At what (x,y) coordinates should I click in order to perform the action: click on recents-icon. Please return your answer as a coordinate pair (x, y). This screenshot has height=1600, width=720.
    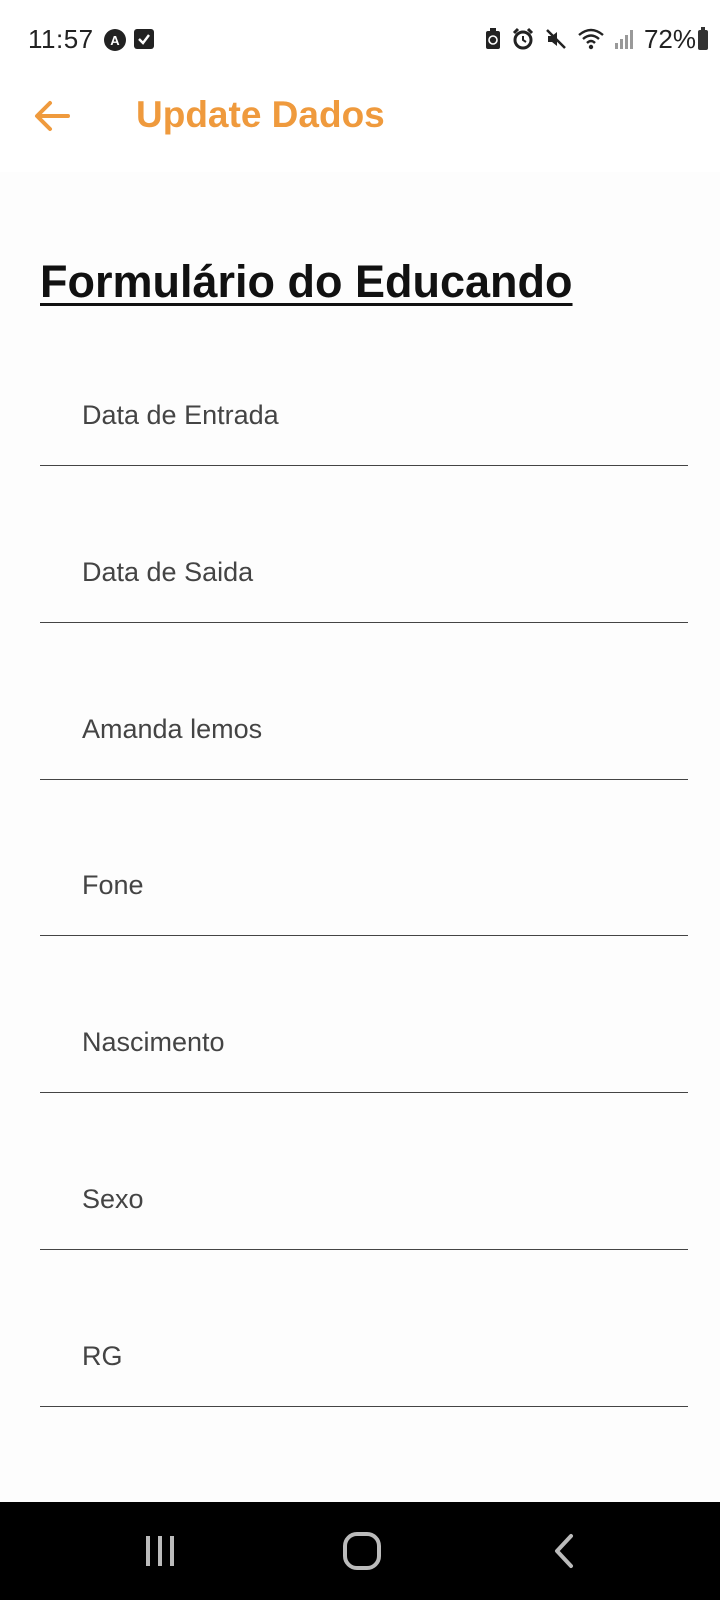
    Looking at the image, I should click on (160, 1551).